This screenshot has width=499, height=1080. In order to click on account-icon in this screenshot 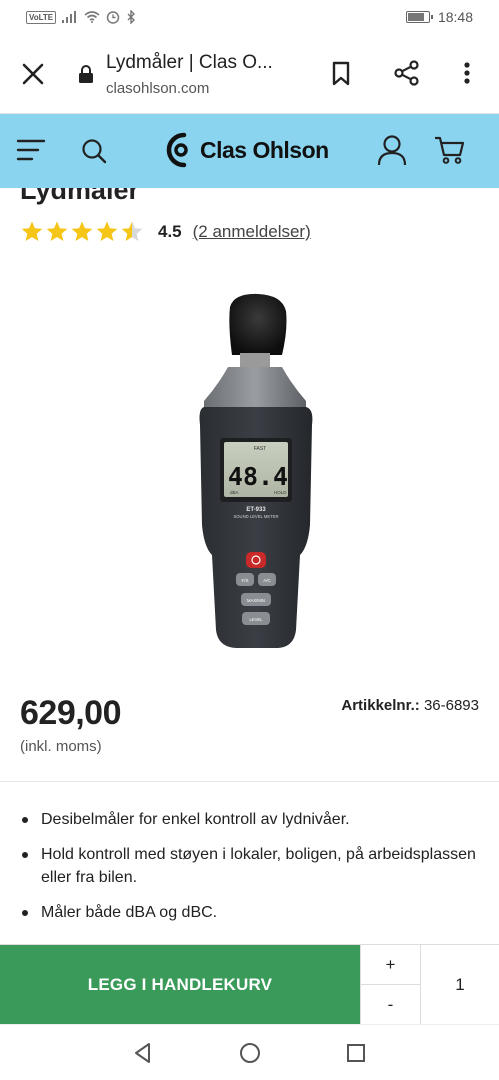, I will do `click(392, 150)`.